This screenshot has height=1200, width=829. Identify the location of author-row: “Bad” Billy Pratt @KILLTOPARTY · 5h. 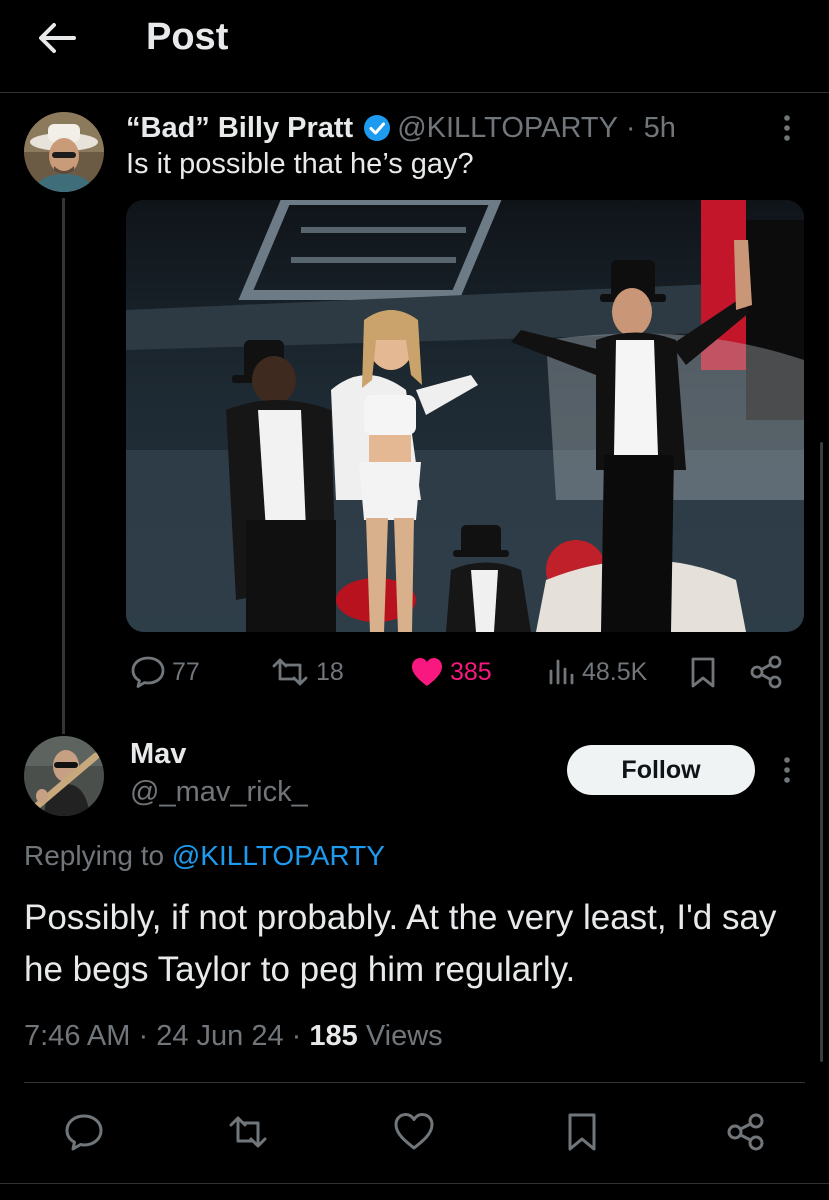
(401, 128).